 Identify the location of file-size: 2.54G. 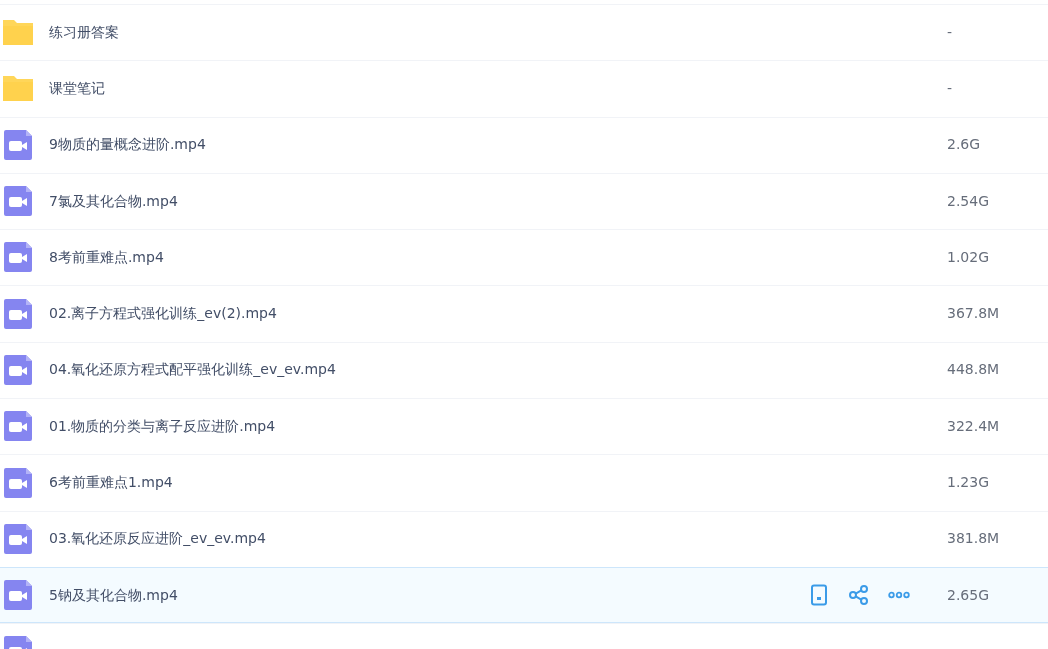
(969, 201).